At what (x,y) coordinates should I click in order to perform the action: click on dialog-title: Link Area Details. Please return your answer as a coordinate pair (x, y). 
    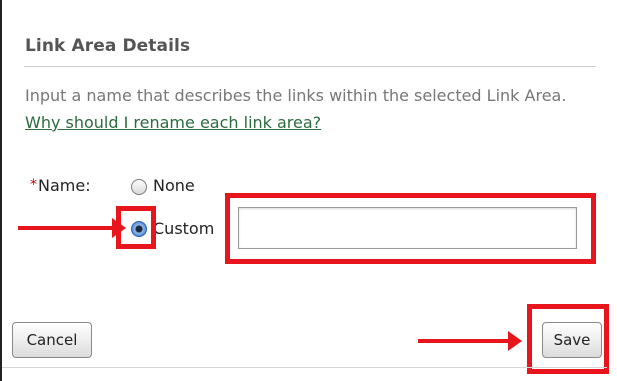
    Looking at the image, I should click on (108, 46).